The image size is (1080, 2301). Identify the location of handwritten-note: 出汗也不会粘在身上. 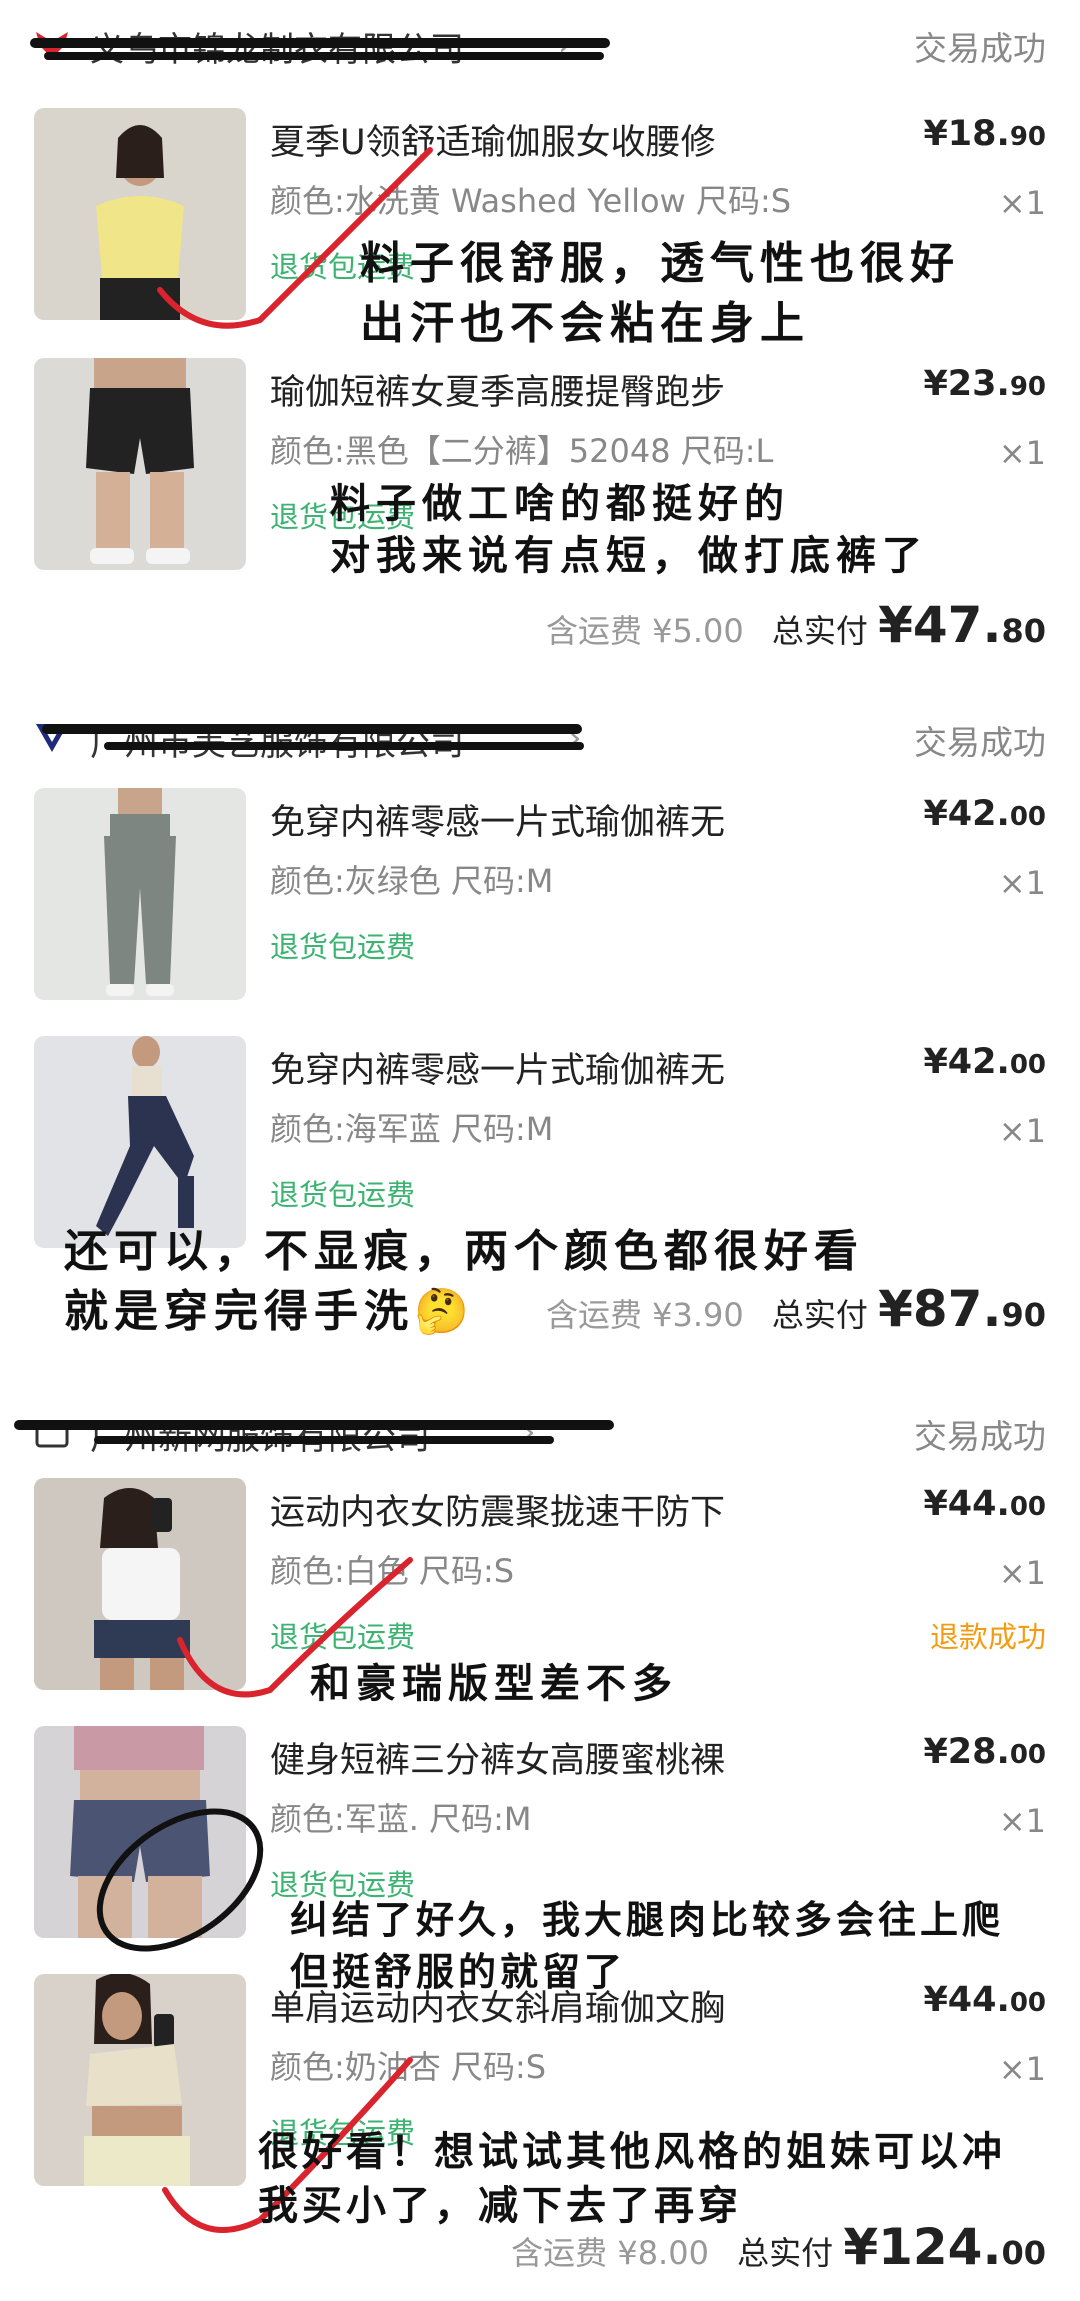
(585, 323).